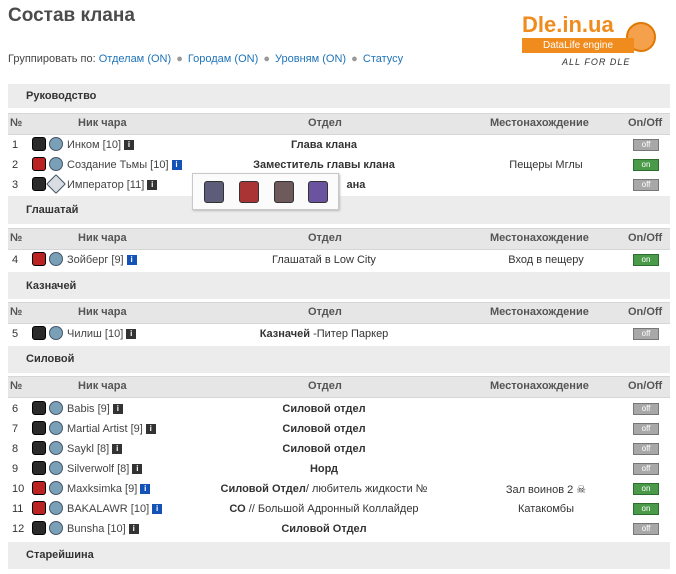 The height and width of the screenshot is (574, 676). What do you see at coordinates (71, 15) in the screenshot?
I see `page-title: Состав клана` at bounding box center [71, 15].